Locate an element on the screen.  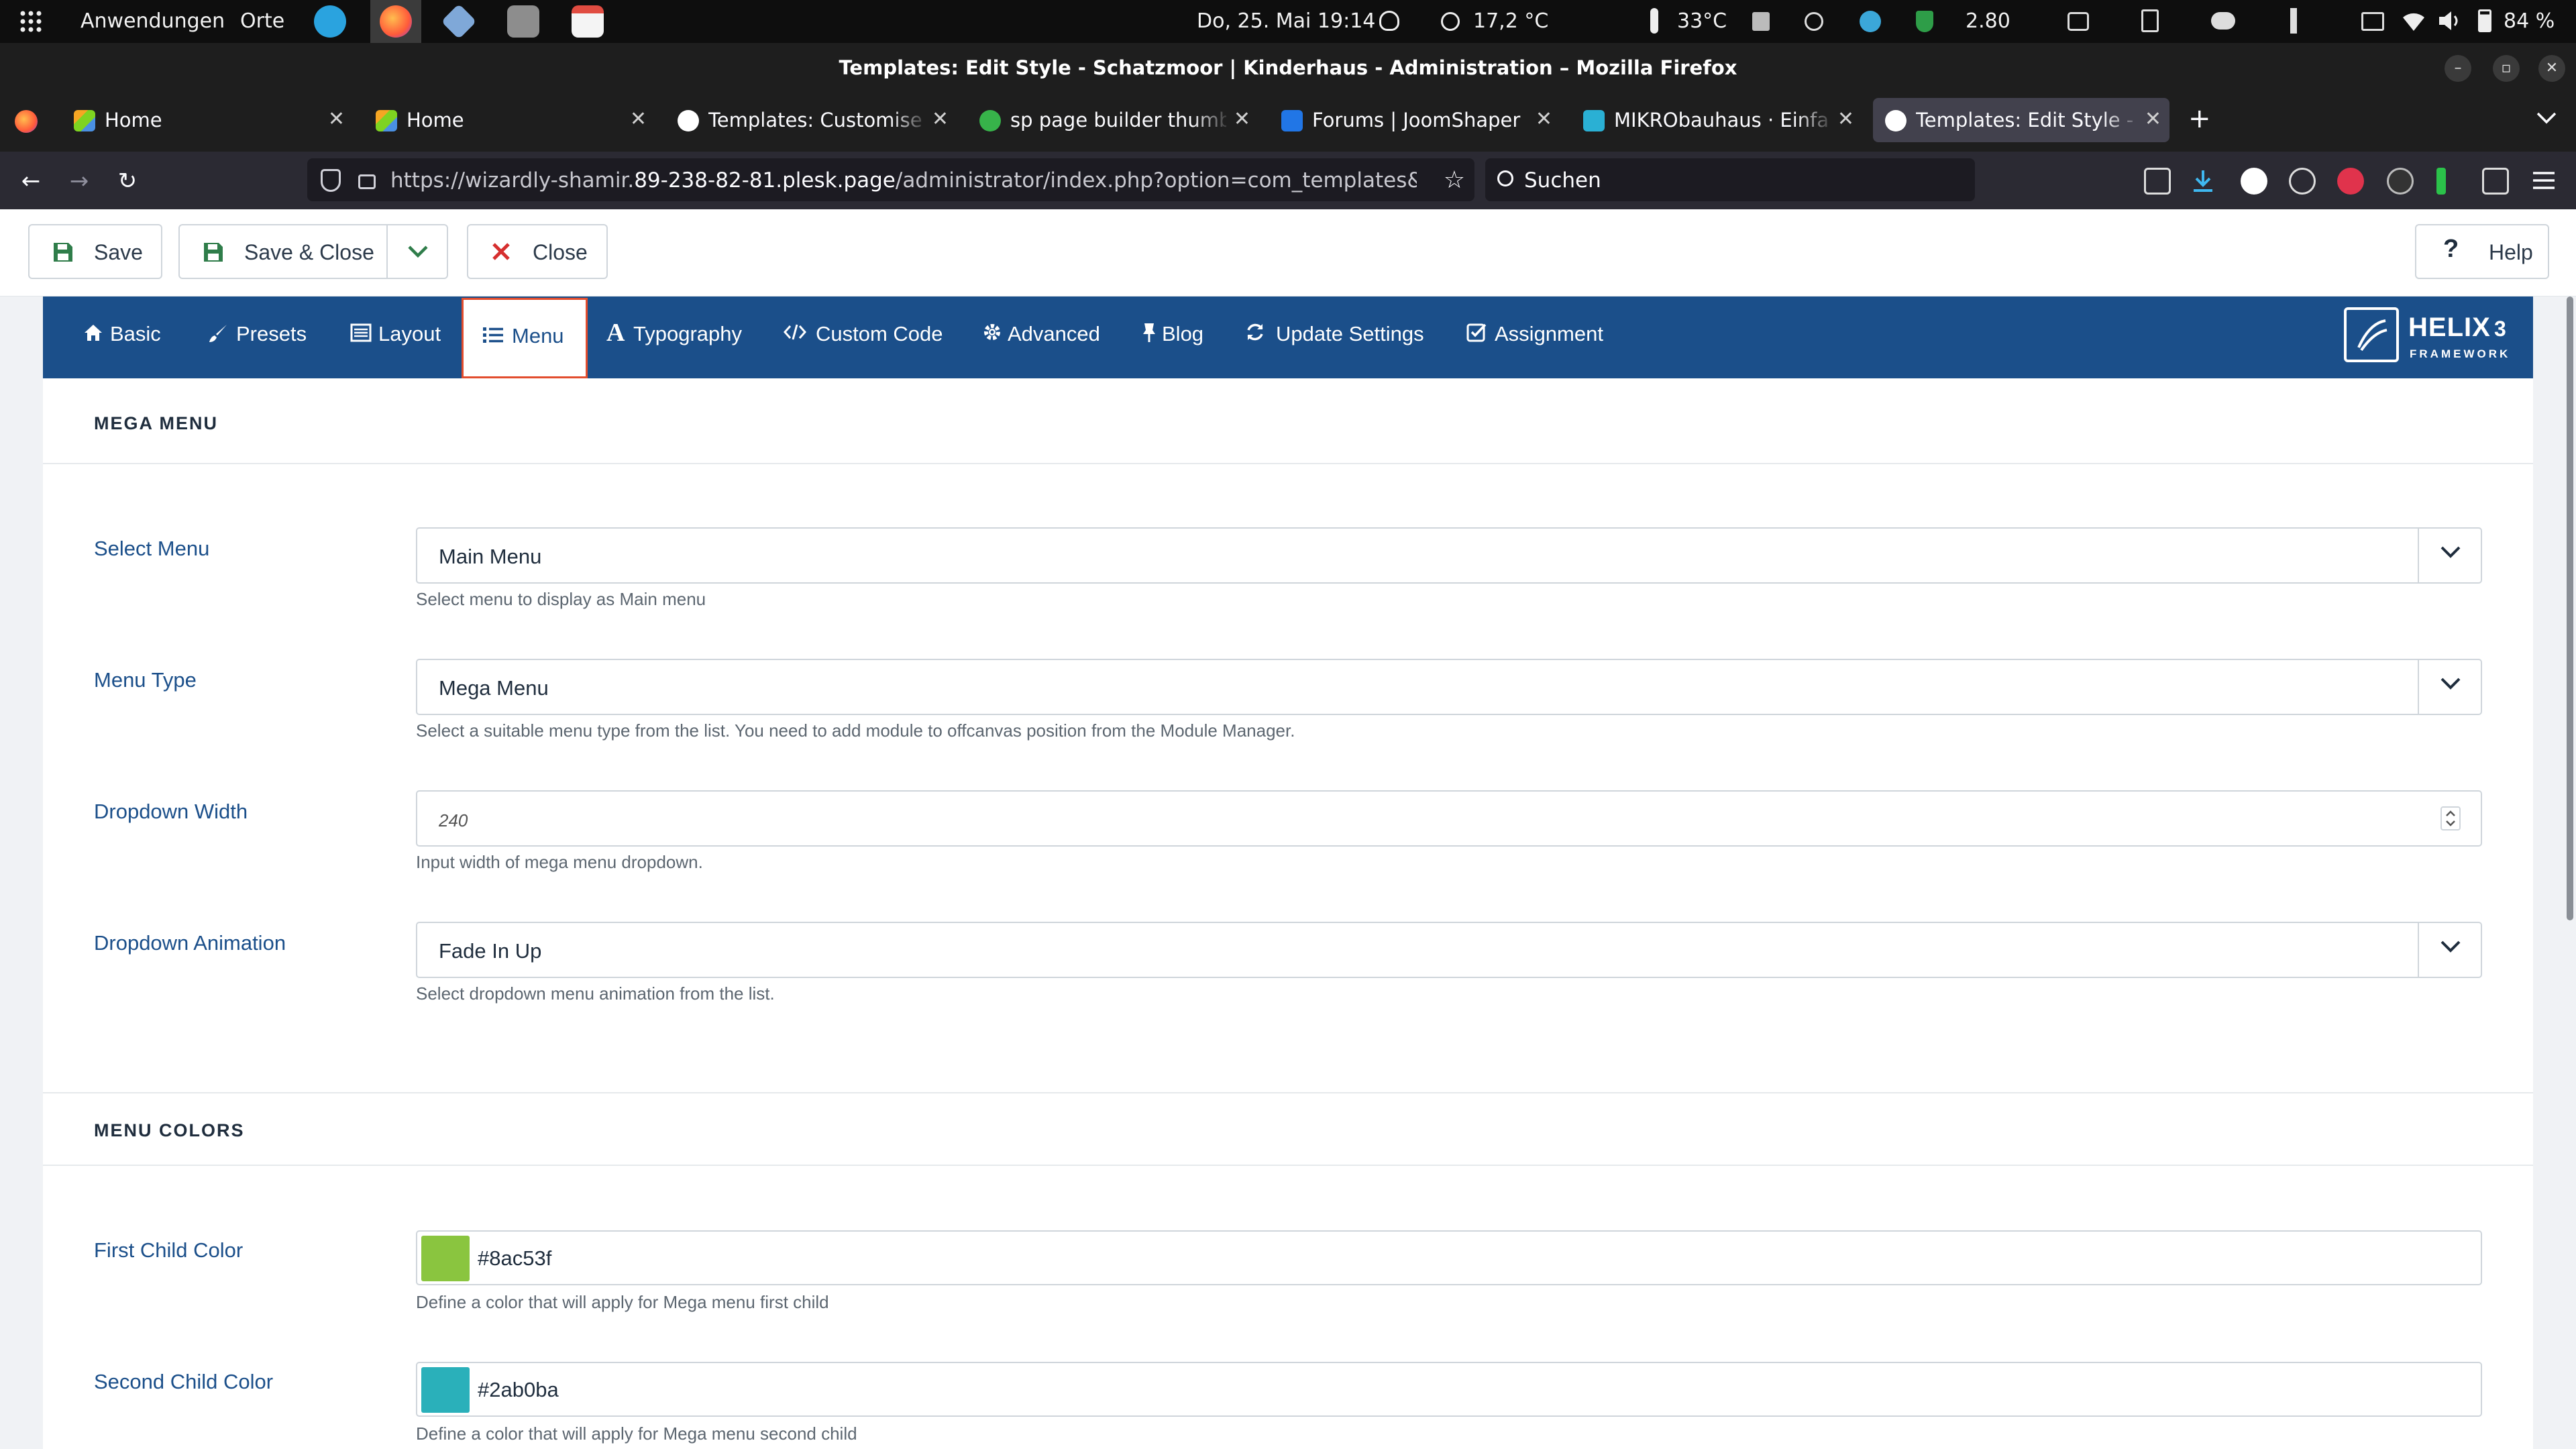
code-icon is located at coordinates (795, 332).